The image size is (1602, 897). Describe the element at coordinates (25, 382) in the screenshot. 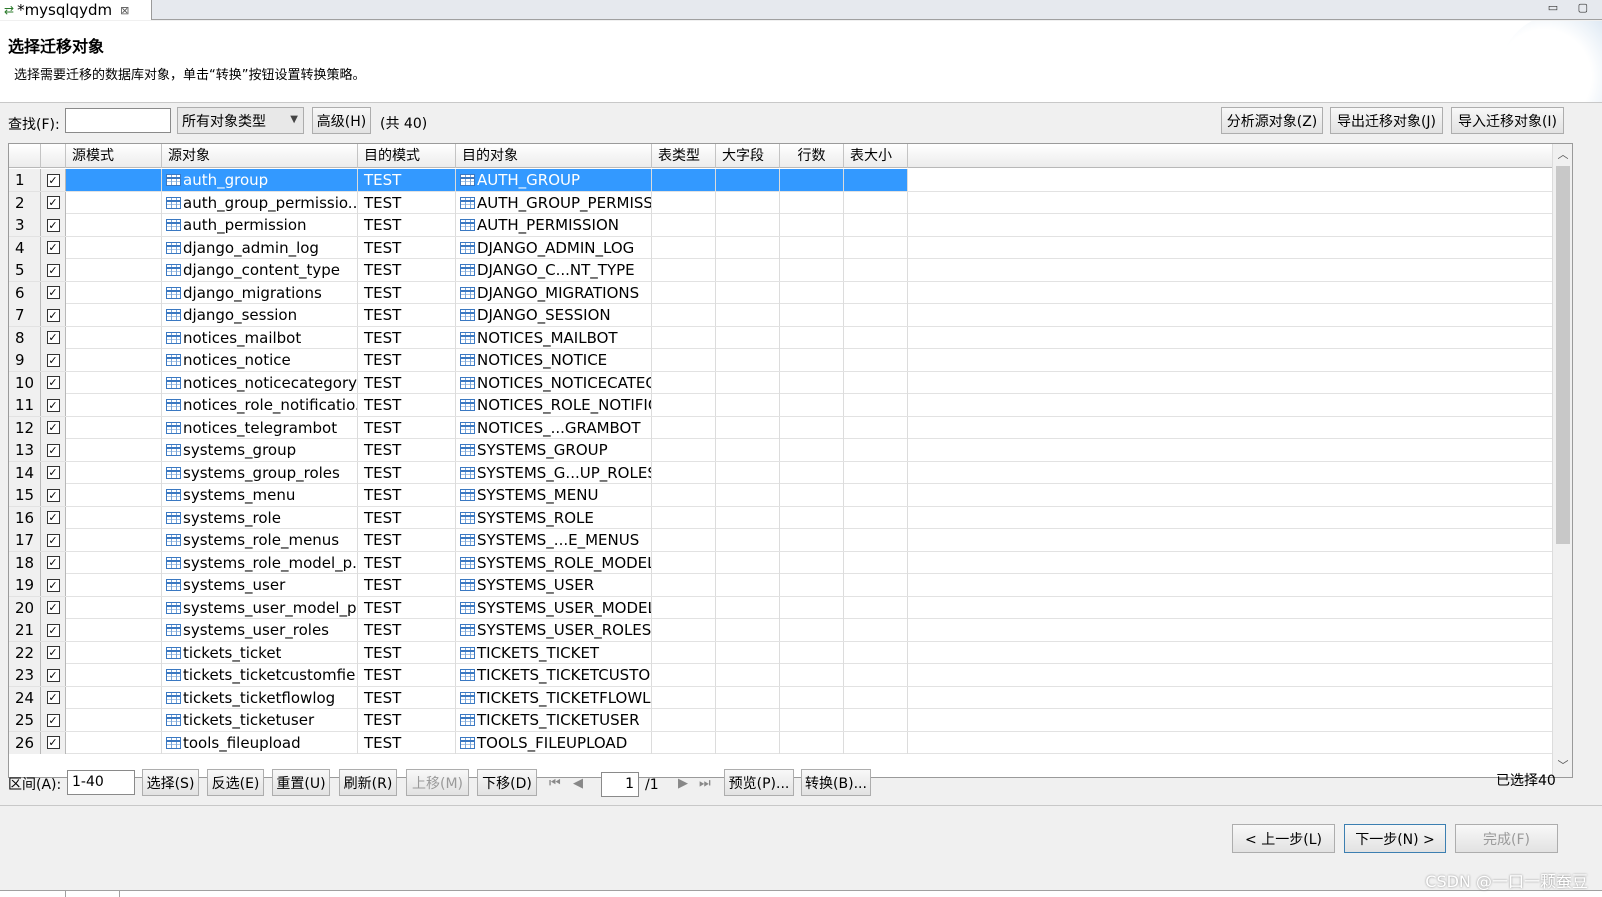

I see `row-index: 10` at that location.